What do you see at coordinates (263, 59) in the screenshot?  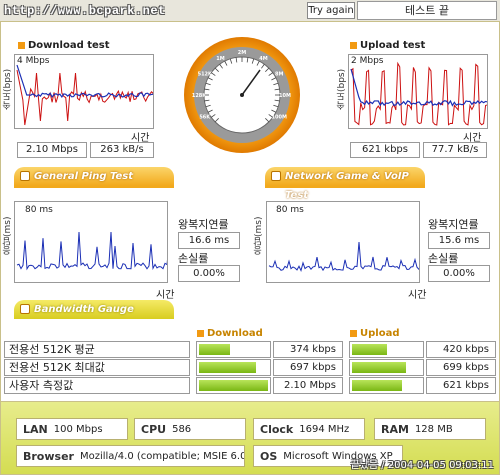 I see `gauge-tick-label: 4M` at bounding box center [263, 59].